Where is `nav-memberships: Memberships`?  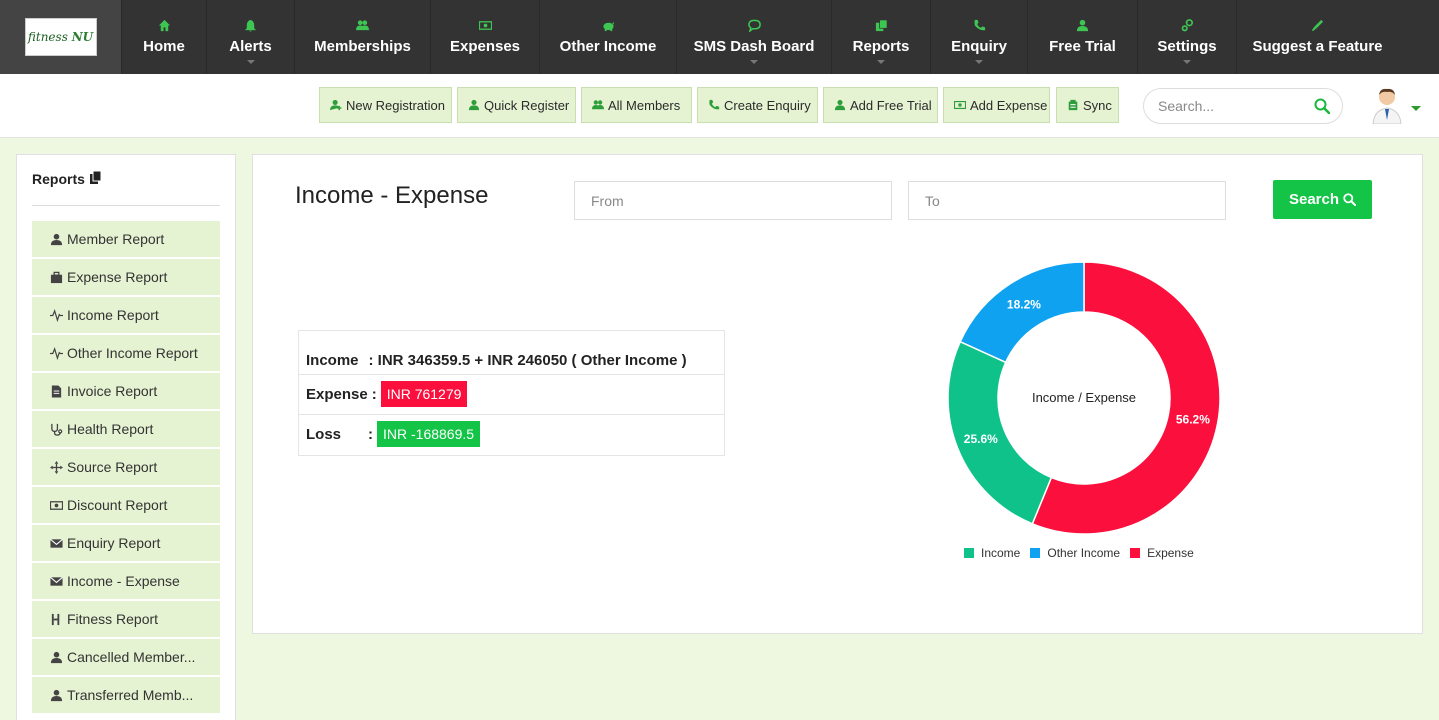
nav-memberships: Memberships is located at coordinates (362, 37).